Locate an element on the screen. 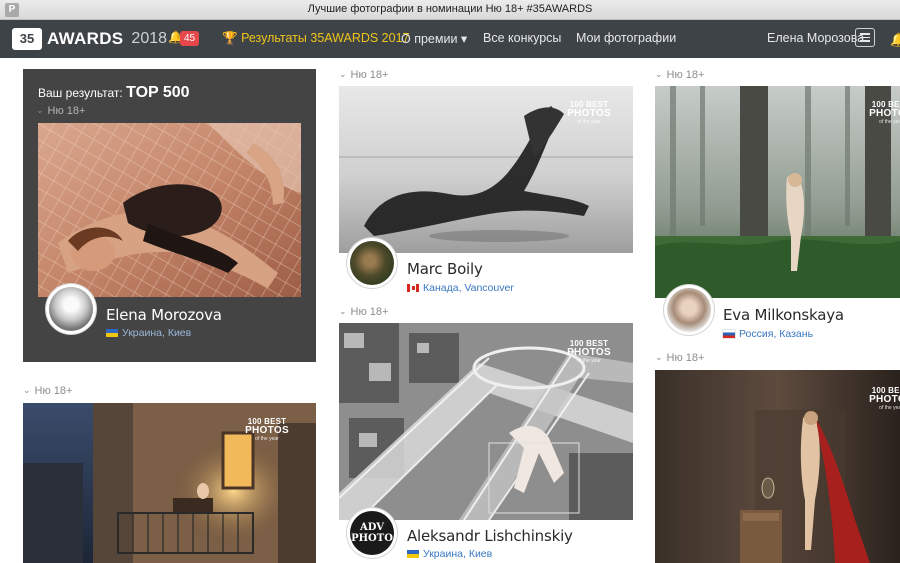 The width and height of the screenshot is (900, 563). logo-brand: AWARDS is located at coordinates (85, 38).